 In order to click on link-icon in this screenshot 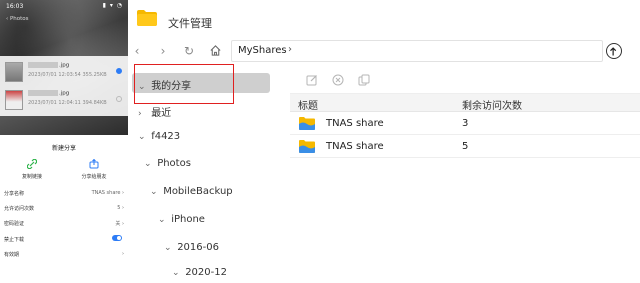, I will do `click(32, 164)`.